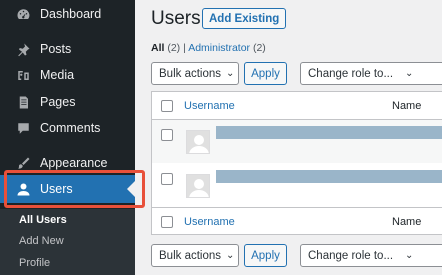 The width and height of the screenshot is (442, 275). What do you see at coordinates (67, 242) in the screenshot?
I see `users-submenu: All Users Add New Profile` at bounding box center [67, 242].